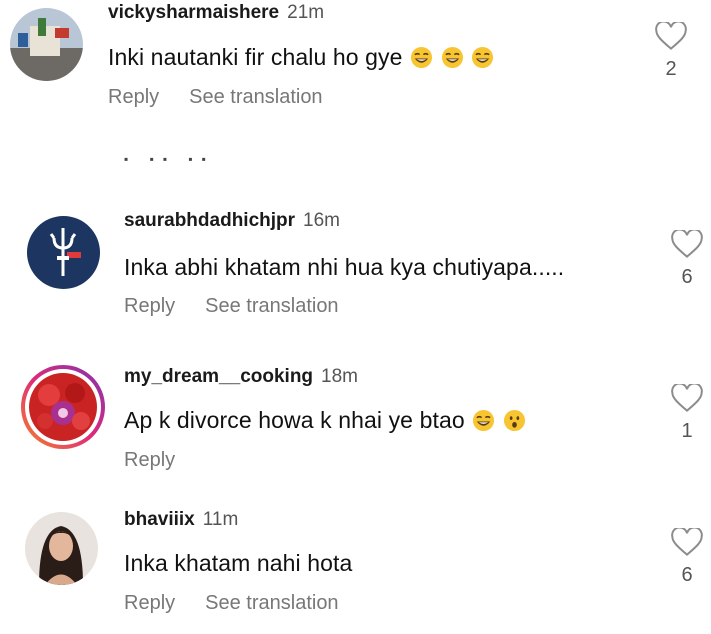 The width and height of the screenshot is (711, 634). What do you see at coordinates (671, 51) in the screenshot?
I see `like-control: 2` at bounding box center [671, 51].